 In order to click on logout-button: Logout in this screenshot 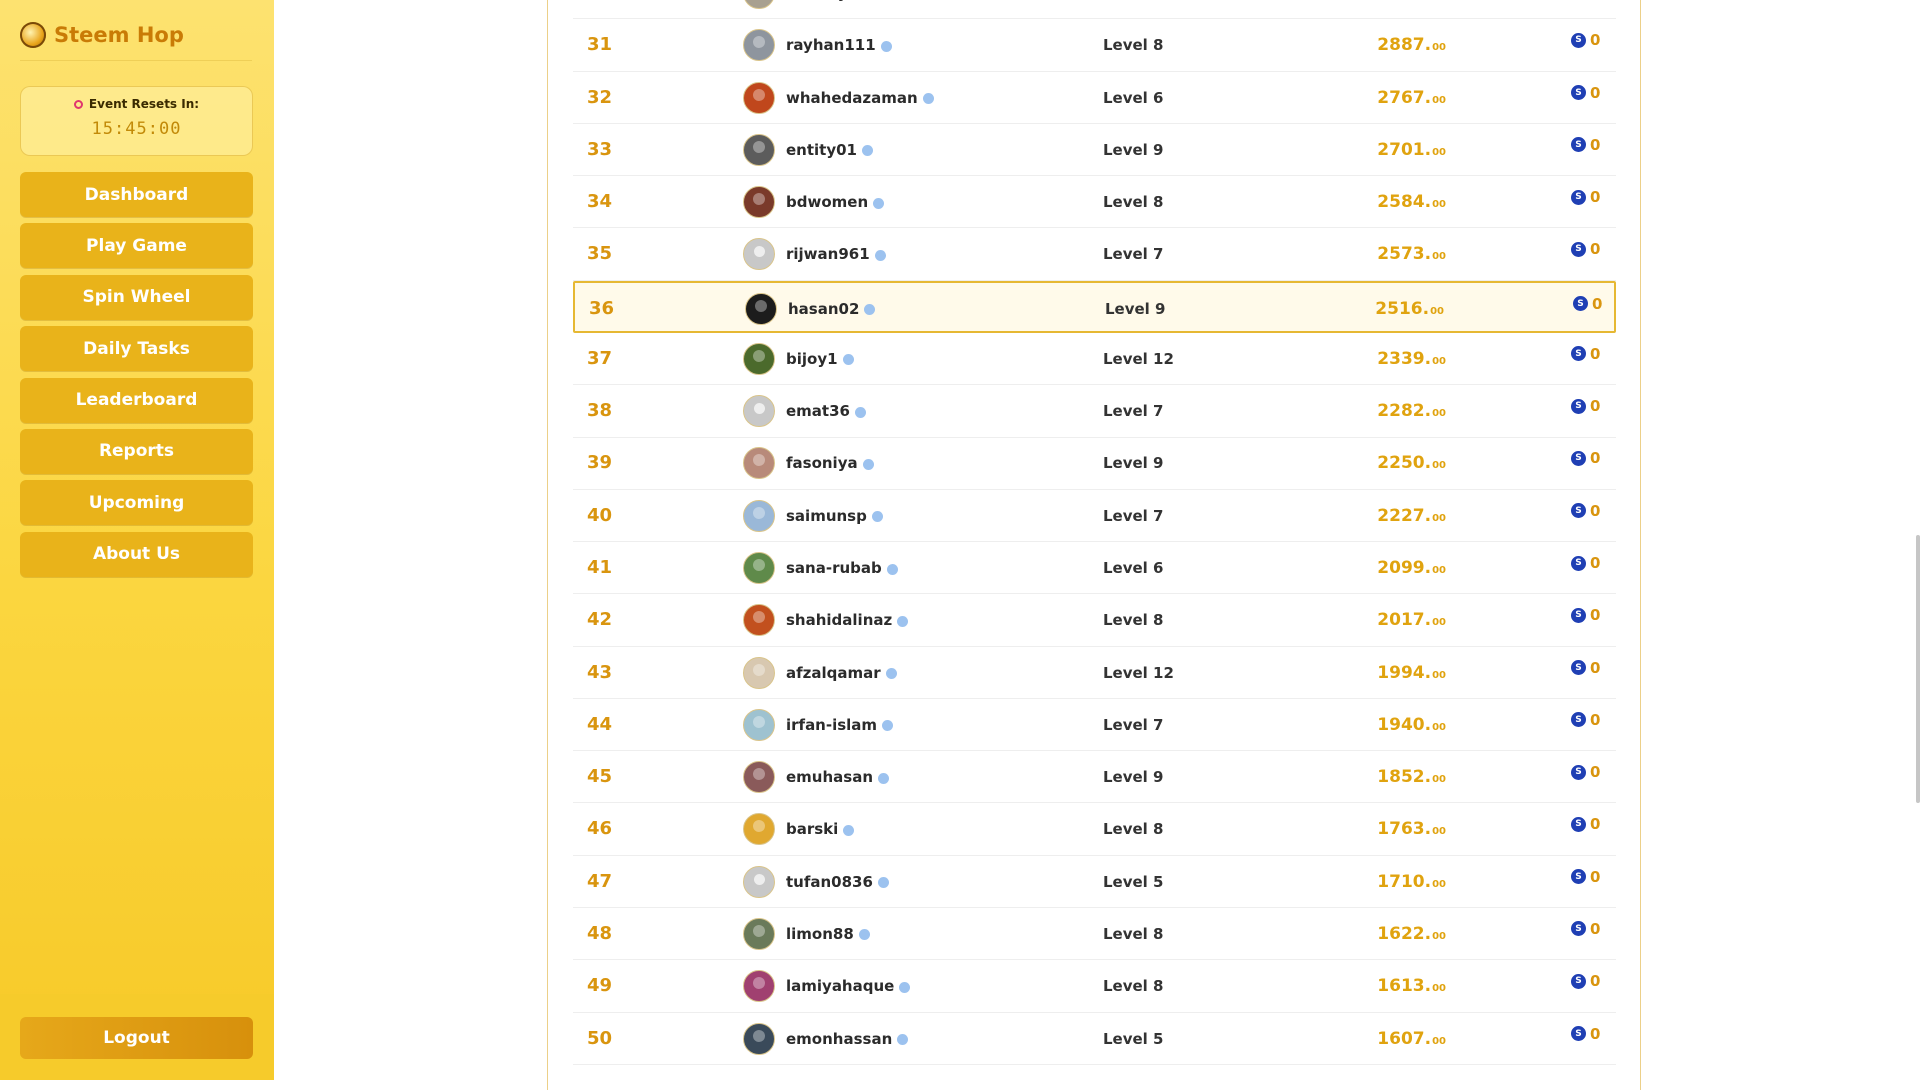, I will do `click(136, 1038)`.